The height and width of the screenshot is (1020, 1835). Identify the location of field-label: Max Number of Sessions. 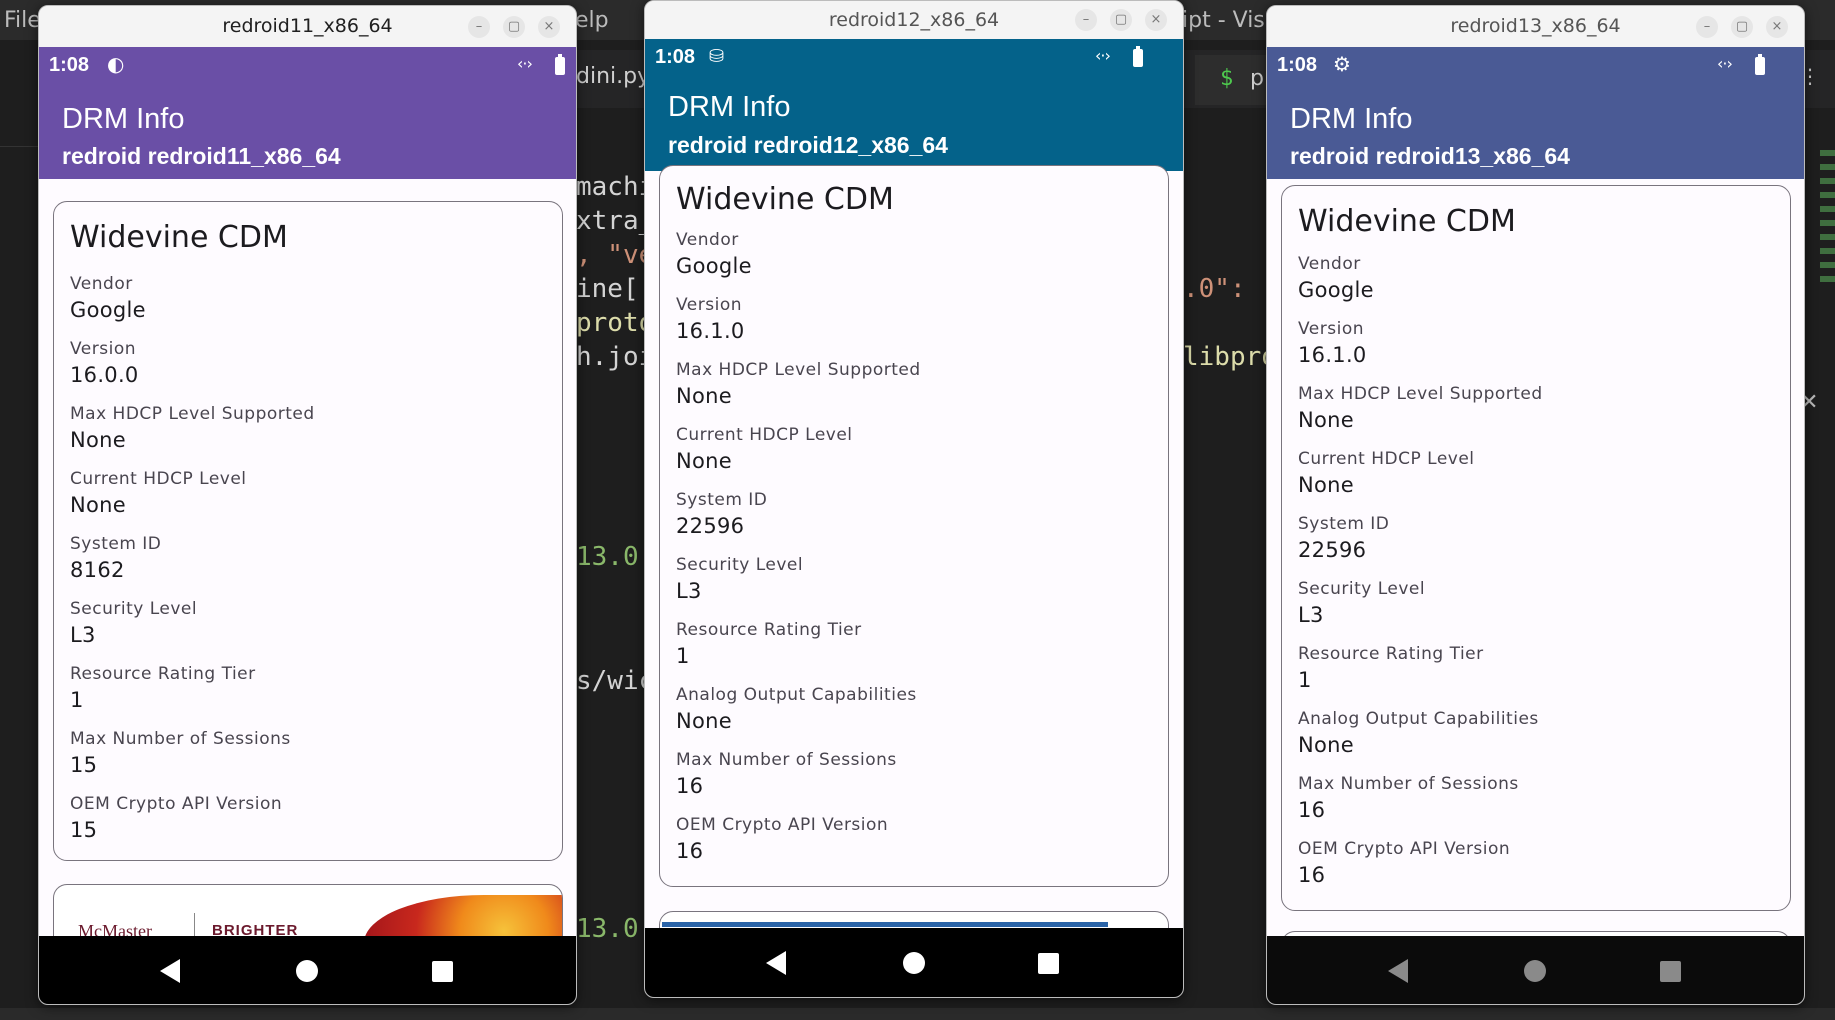
(786, 760).